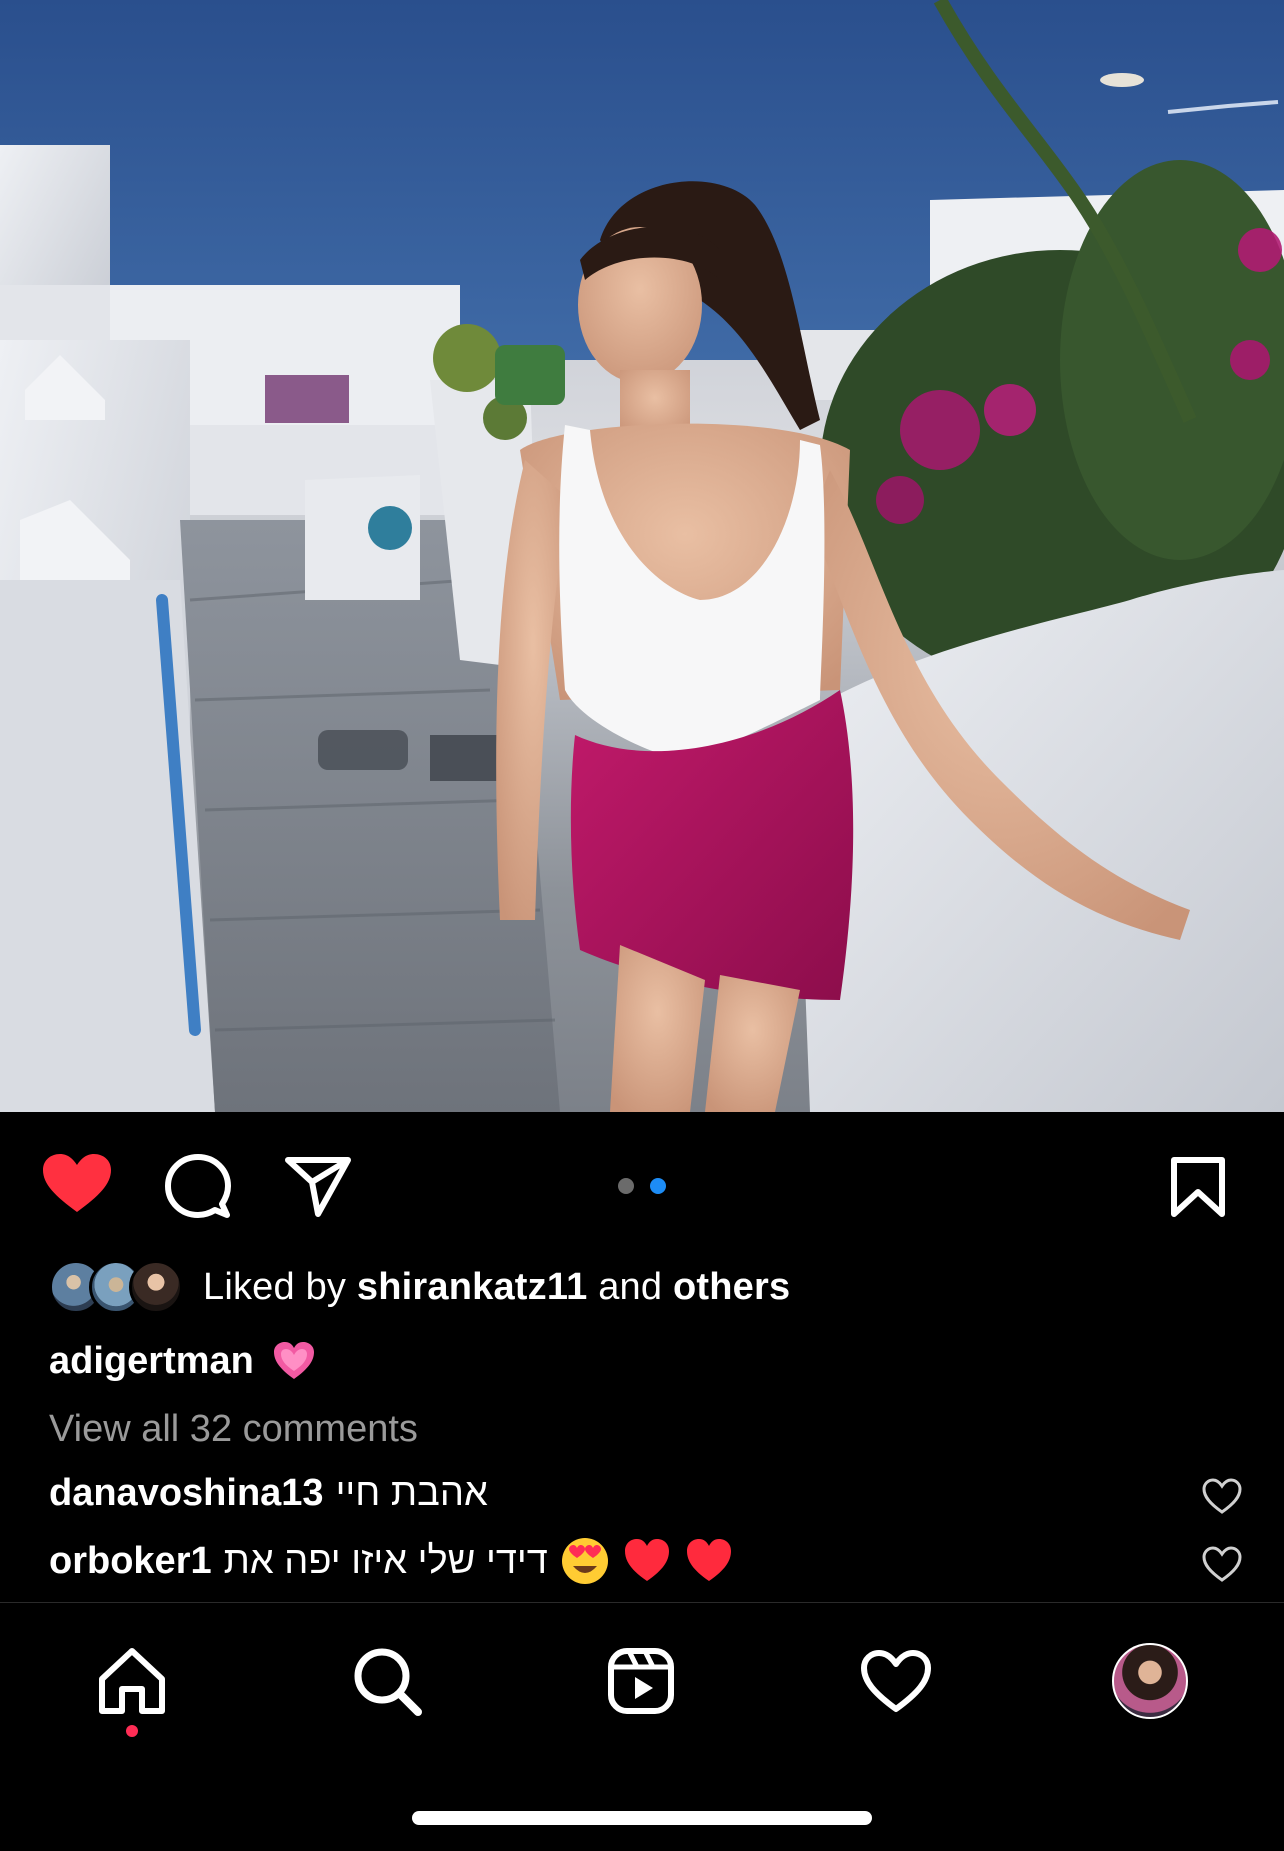  I want to click on likes-others-link: others, so click(731, 1287).